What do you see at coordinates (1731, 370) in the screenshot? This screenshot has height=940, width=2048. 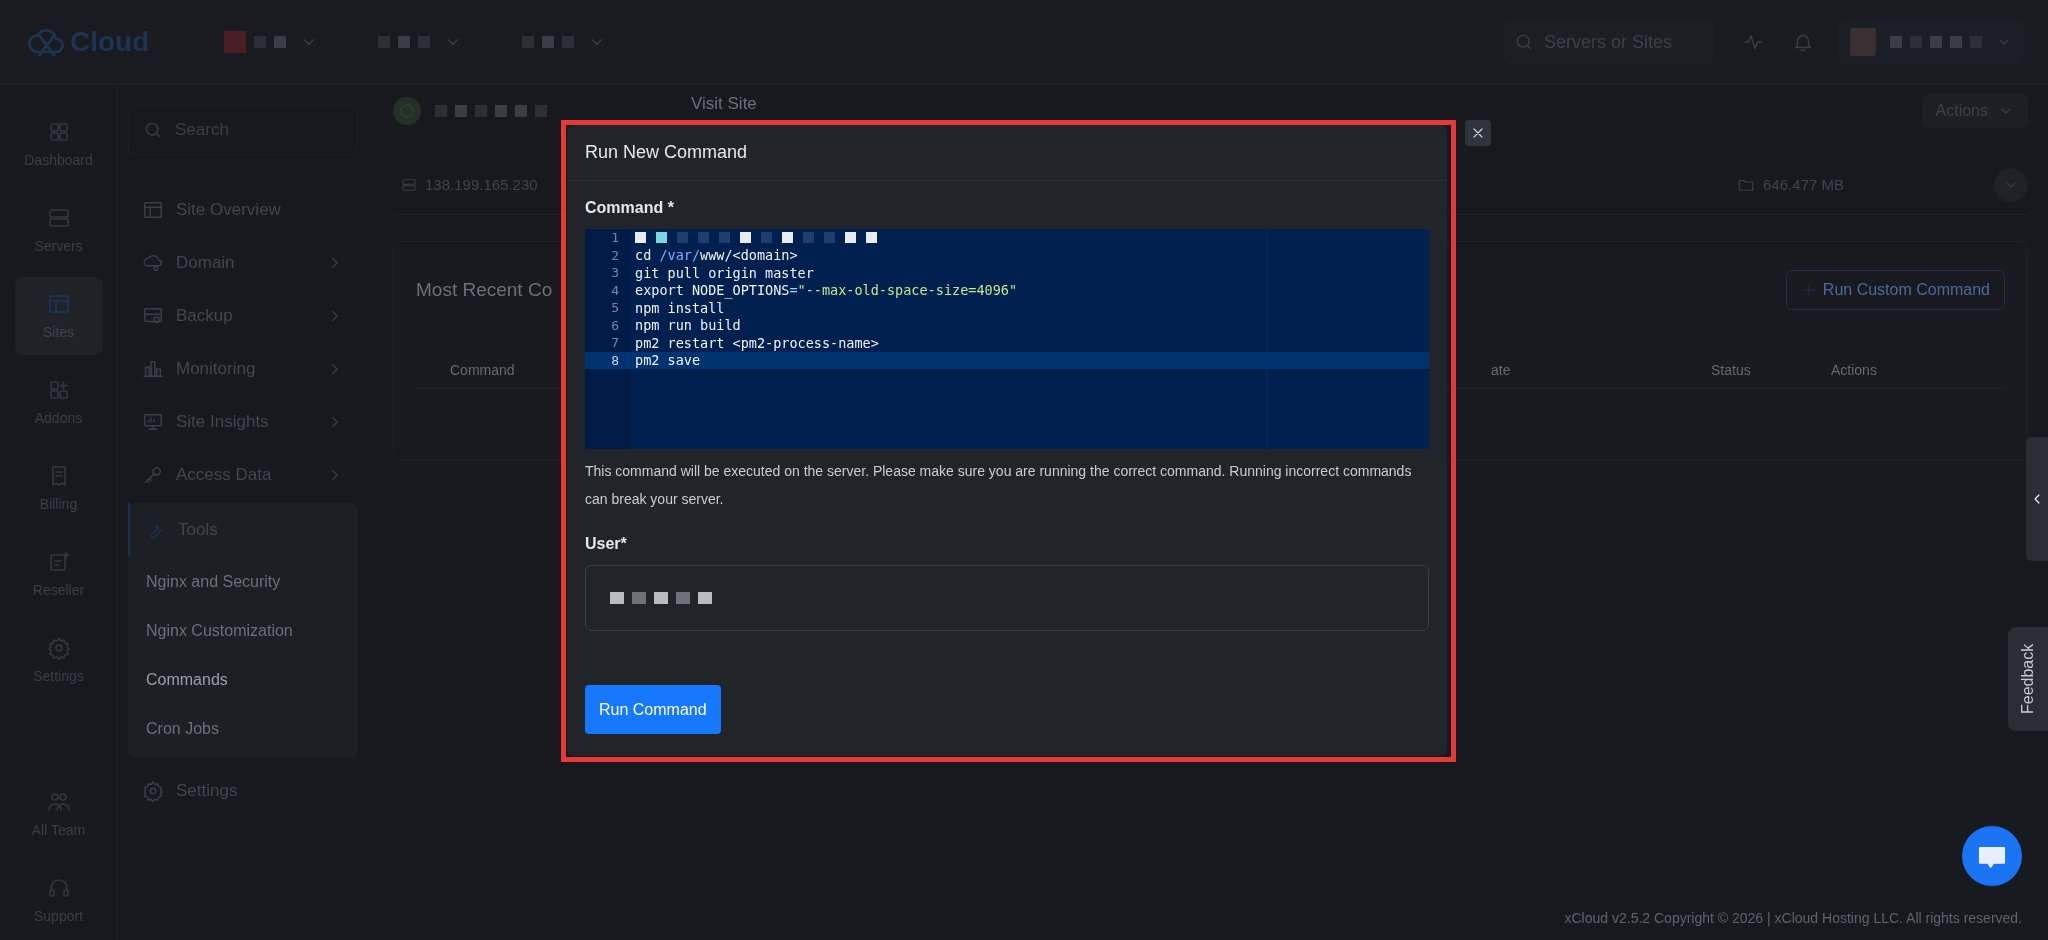 I see `column-header: Status` at bounding box center [1731, 370].